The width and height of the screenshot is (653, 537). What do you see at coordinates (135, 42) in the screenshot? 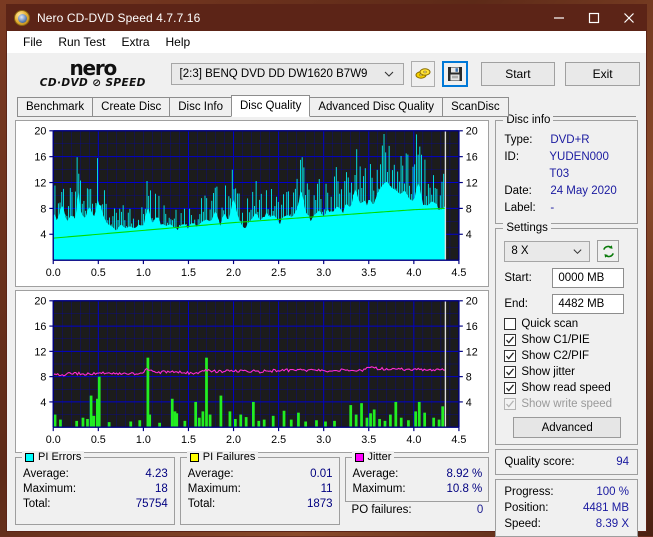
I see `menu-item-extra: Extra` at bounding box center [135, 42].